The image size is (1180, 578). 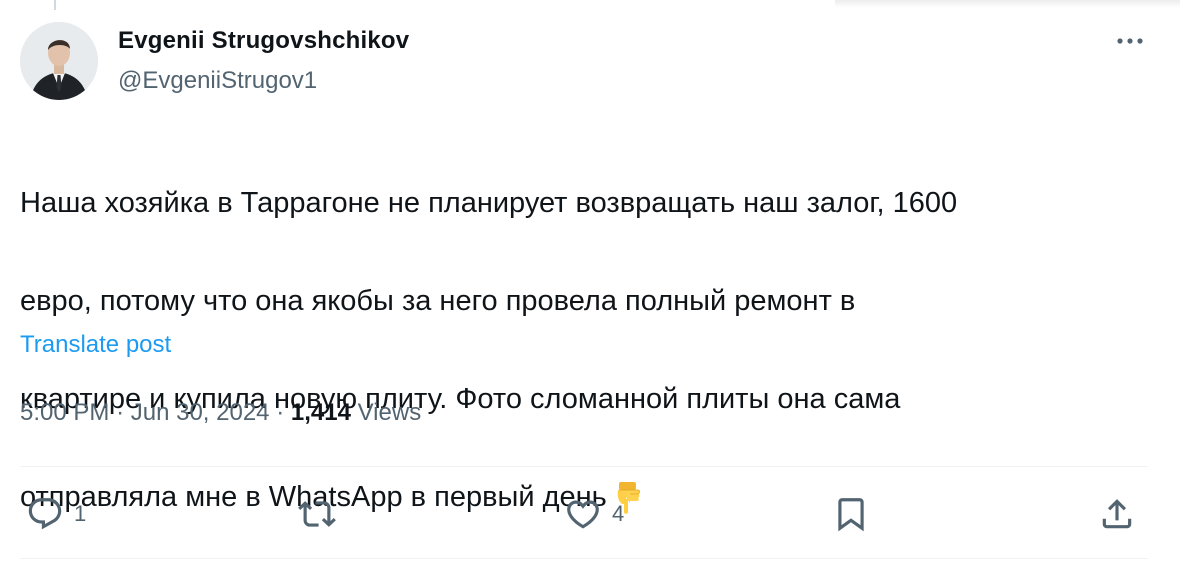 I want to click on retweet-icon, so click(x=317, y=514).